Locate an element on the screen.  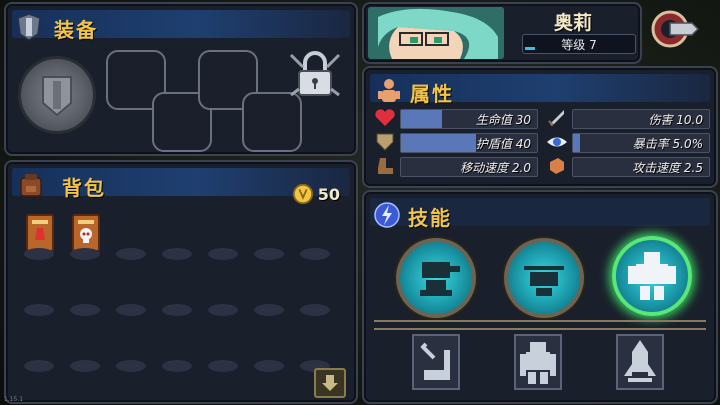
stat-label: 护盾值 40 is located at coordinates (503, 144).